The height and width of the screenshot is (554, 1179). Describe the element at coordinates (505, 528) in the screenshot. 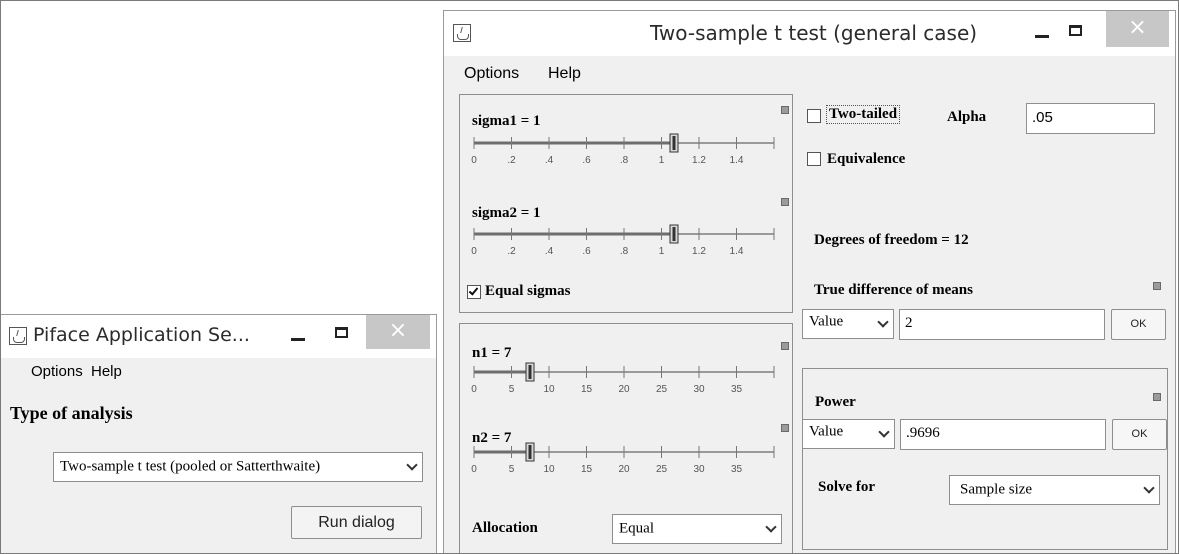

I see `allocation-label: Allocation` at that location.